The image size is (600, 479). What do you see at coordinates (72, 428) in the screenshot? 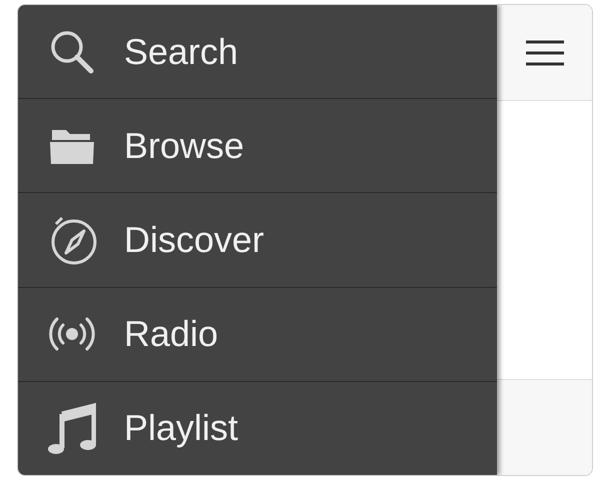
I see `music-note-icon` at bounding box center [72, 428].